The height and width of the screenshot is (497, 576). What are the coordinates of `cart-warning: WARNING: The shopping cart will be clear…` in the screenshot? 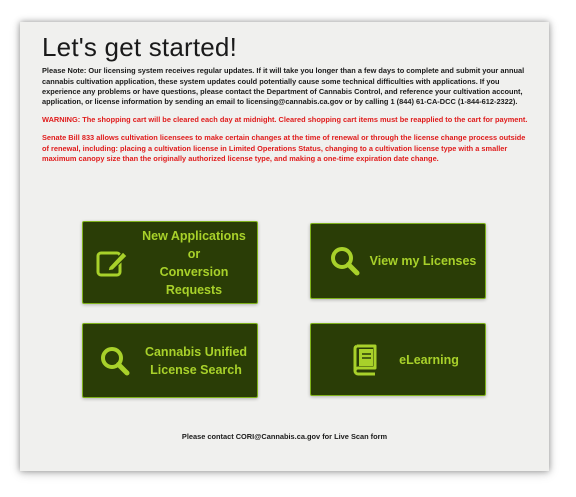 It's located at (285, 120).